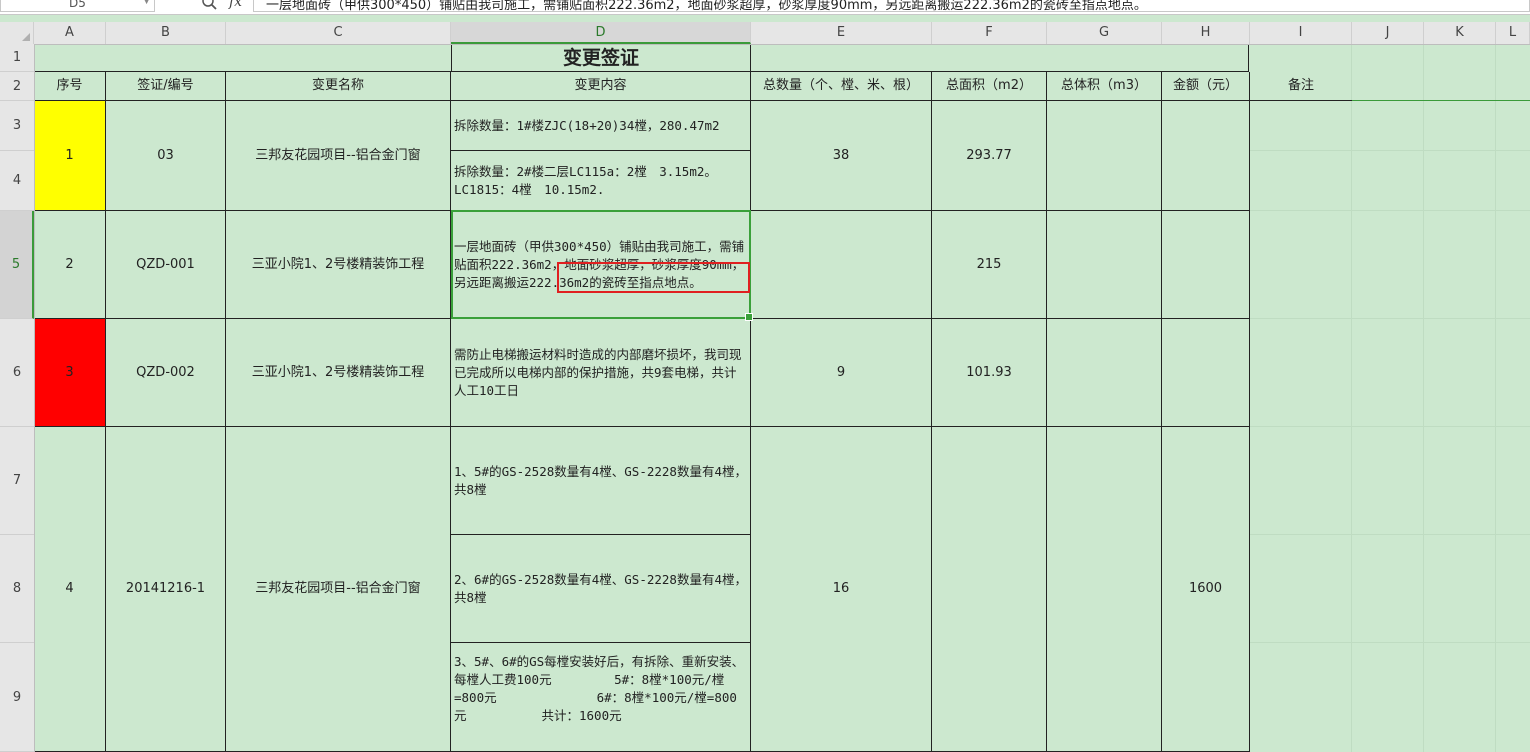  What do you see at coordinates (17, 373) in the screenshot?
I see `row-header-6: 6` at bounding box center [17, 373].